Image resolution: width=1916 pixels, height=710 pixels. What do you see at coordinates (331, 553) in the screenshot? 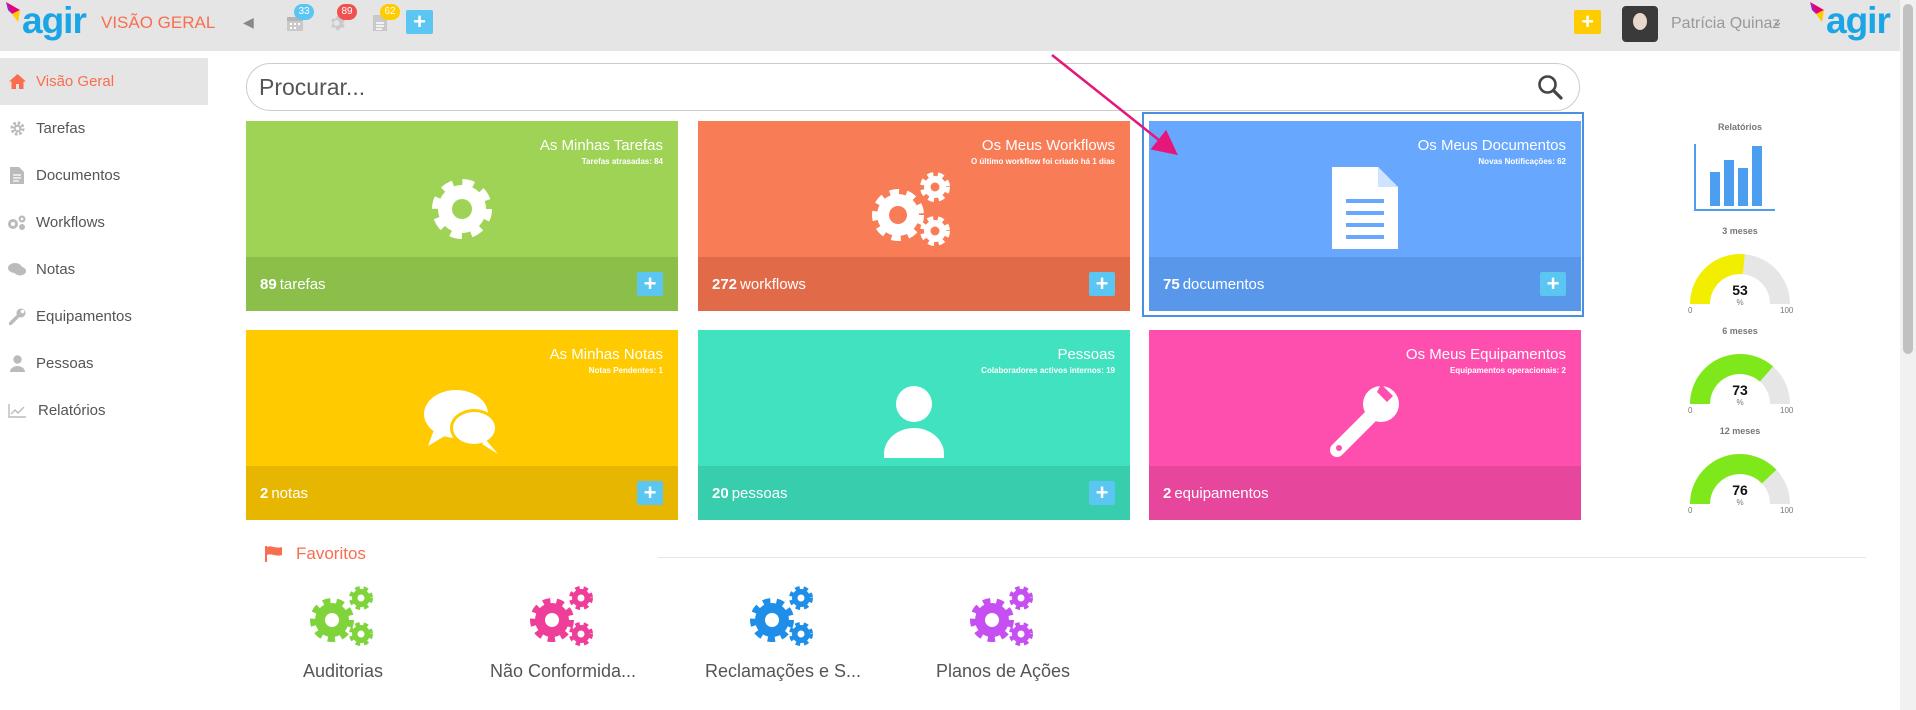
I see `favorites-title: Favoritos` at bounding box center [331, 553].